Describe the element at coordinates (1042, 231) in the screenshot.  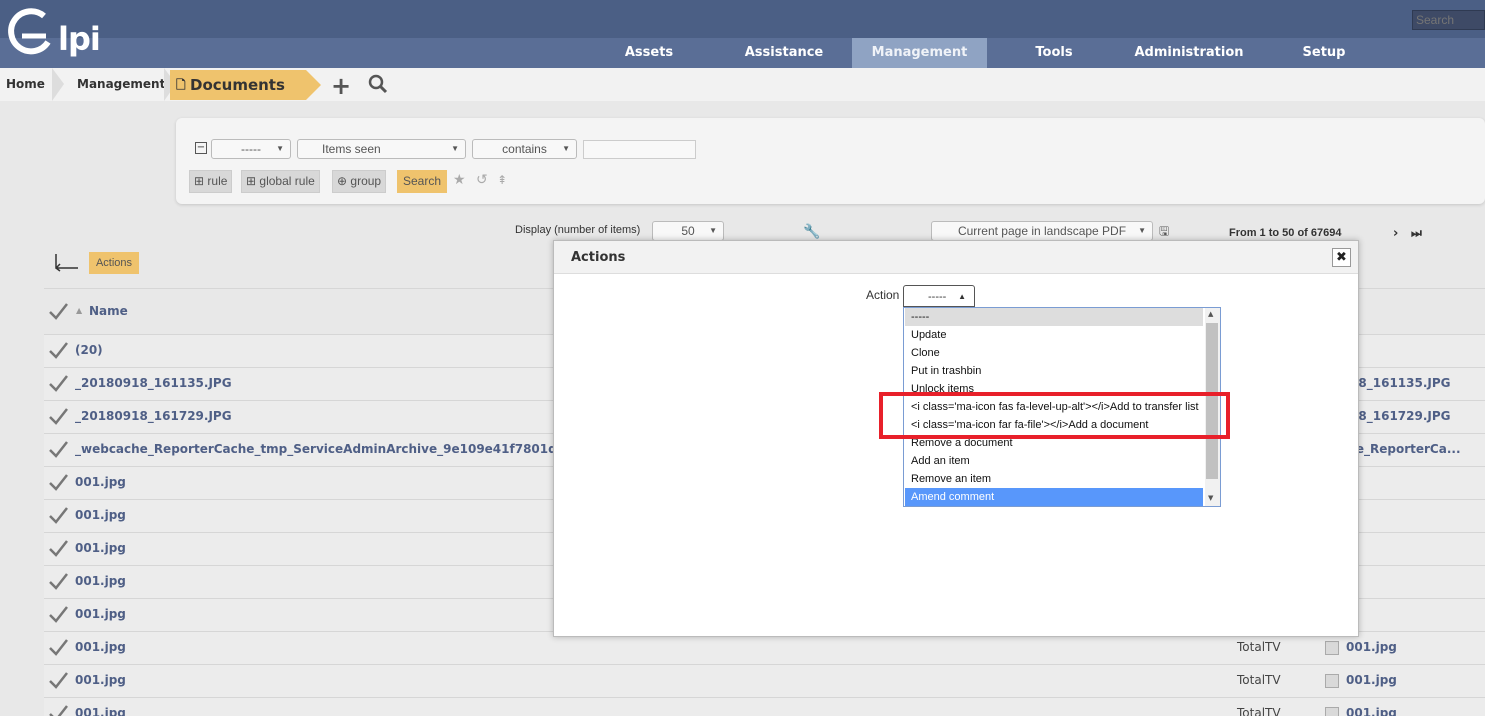
I see `export-format-select: Current page in landscape PDF` at that location.